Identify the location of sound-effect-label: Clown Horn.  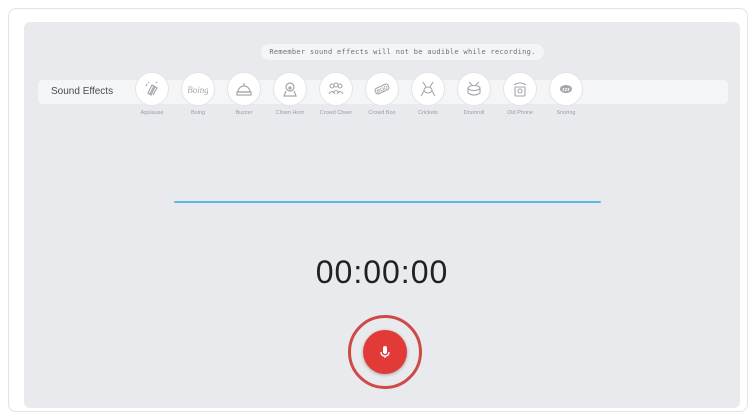
(290, 113).